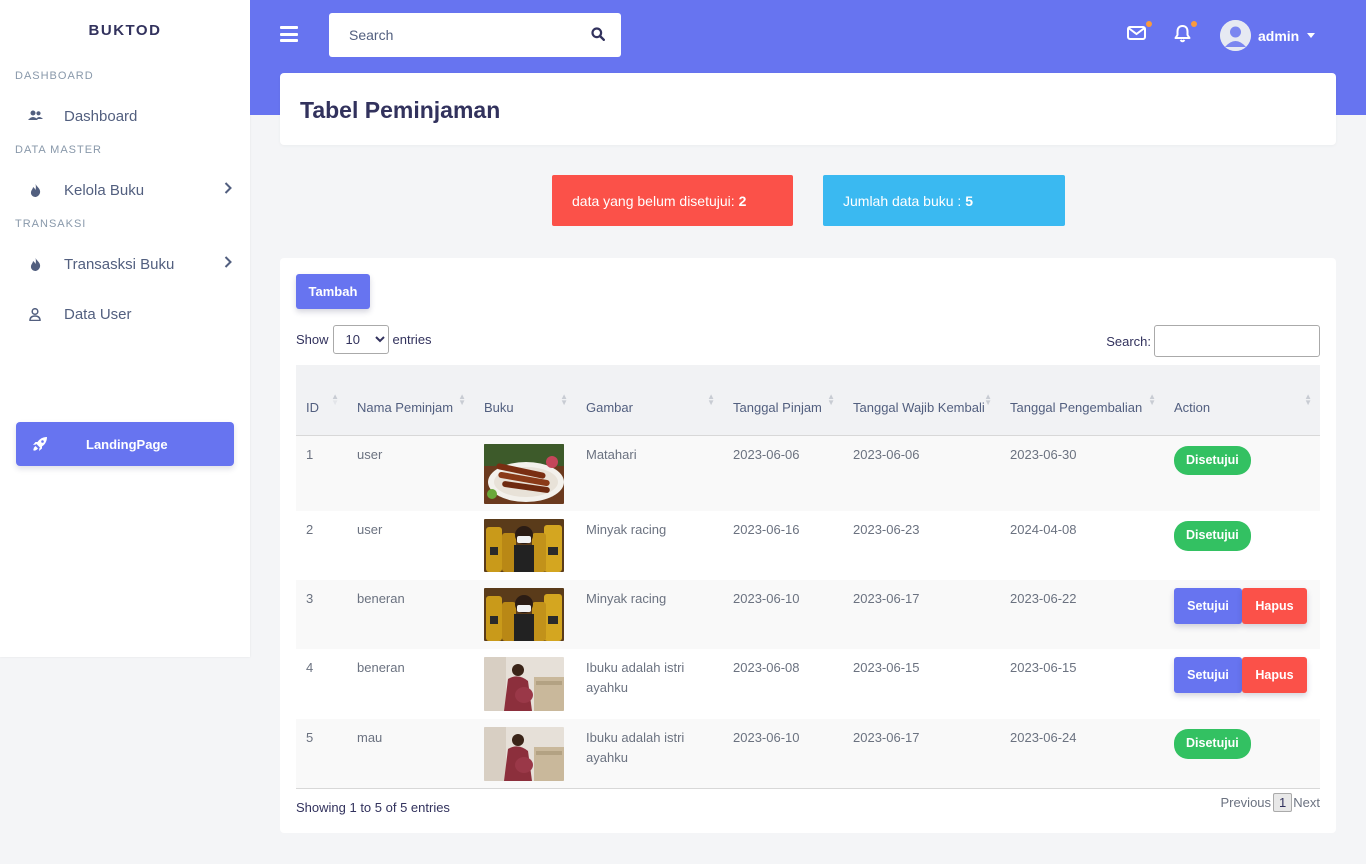 This screenshot has height=864, width=1366. I want to click on landing-page-button: LandingPage, so click(125, 444).